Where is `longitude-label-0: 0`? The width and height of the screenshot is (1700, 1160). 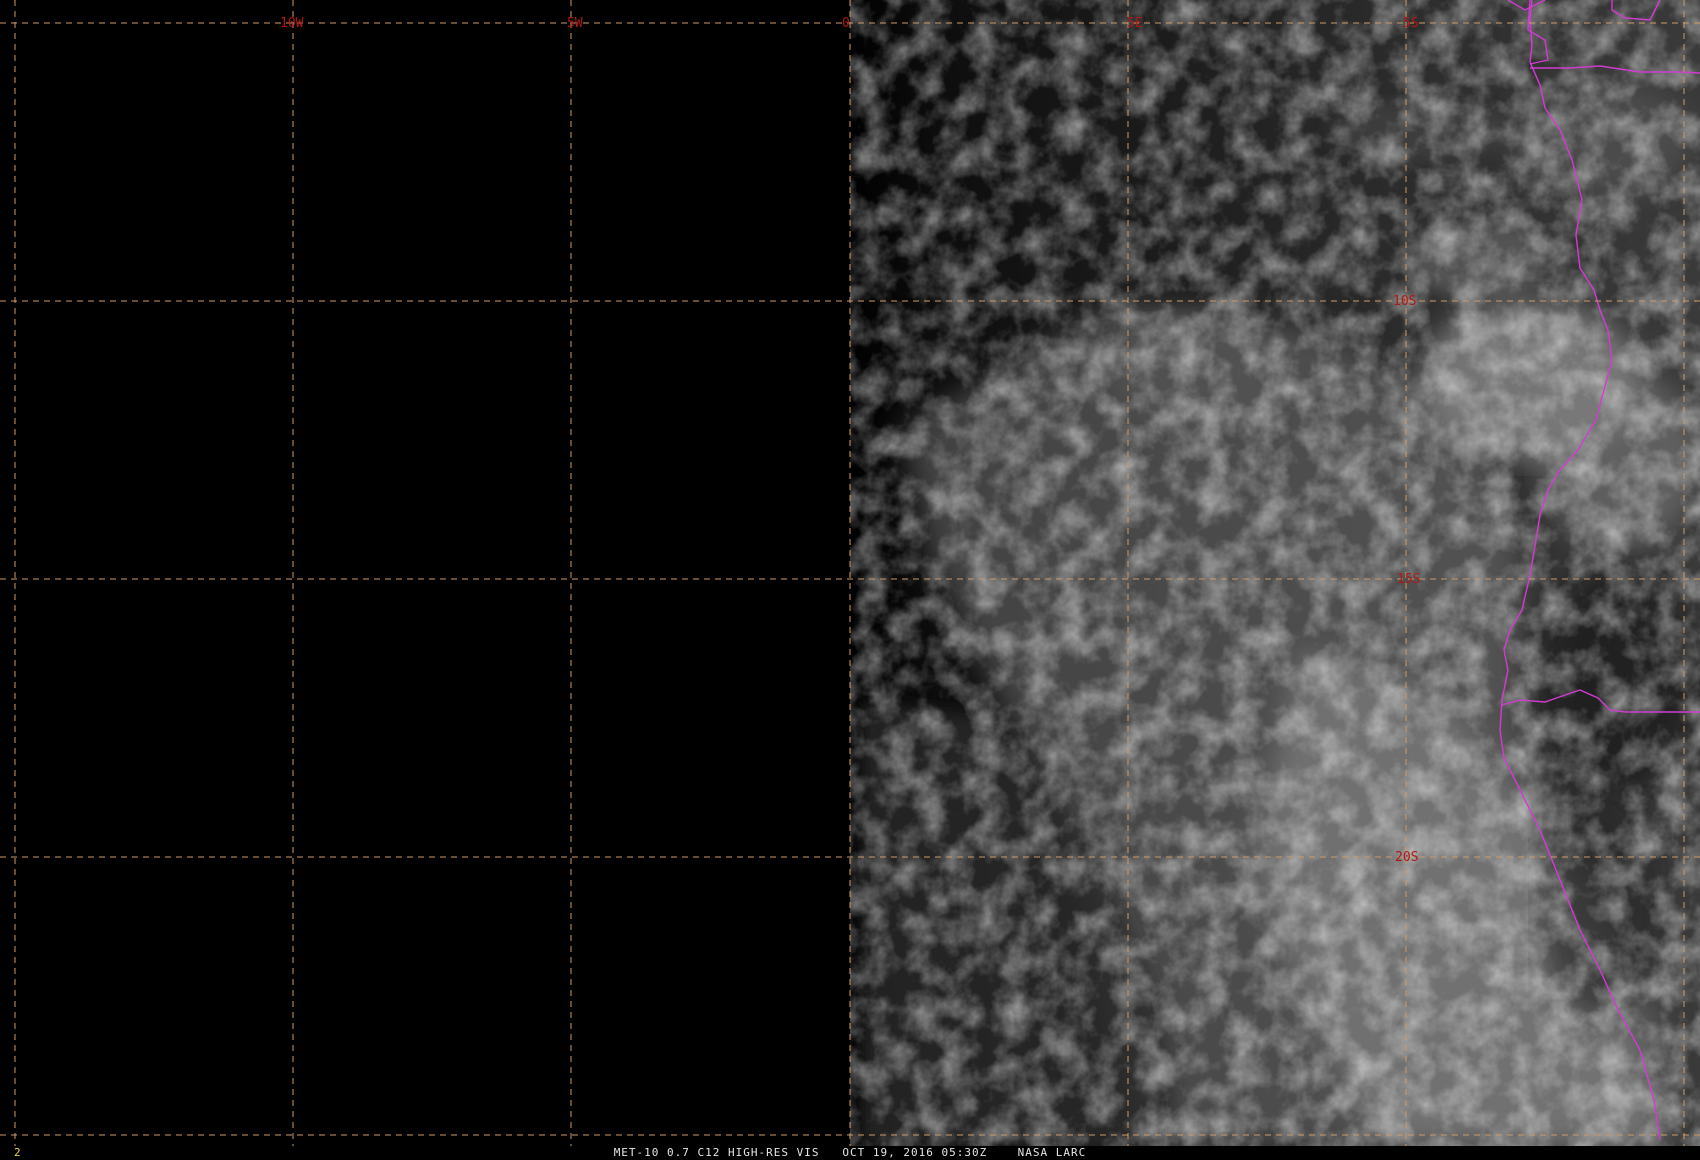
longitude-label-0: 0 is located at coordinates (846, 23).